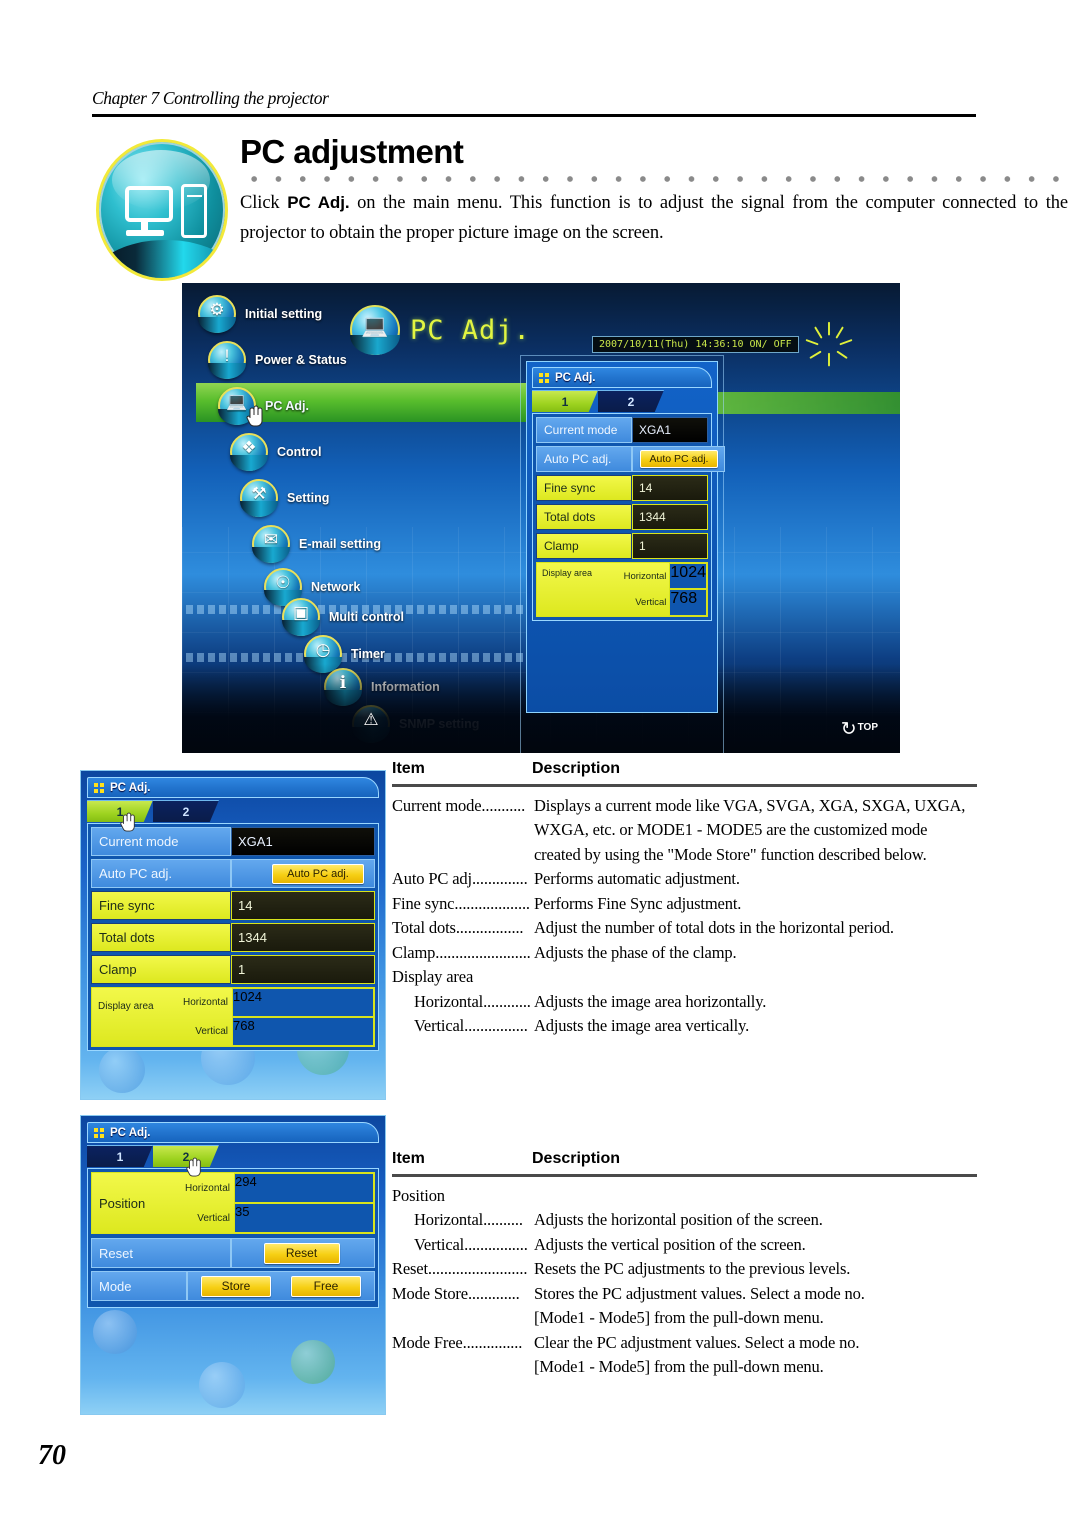 The image size is (1080, 1527). I want to click on row-desc: Adjusts the phase of the clamp., so click(635, 952).